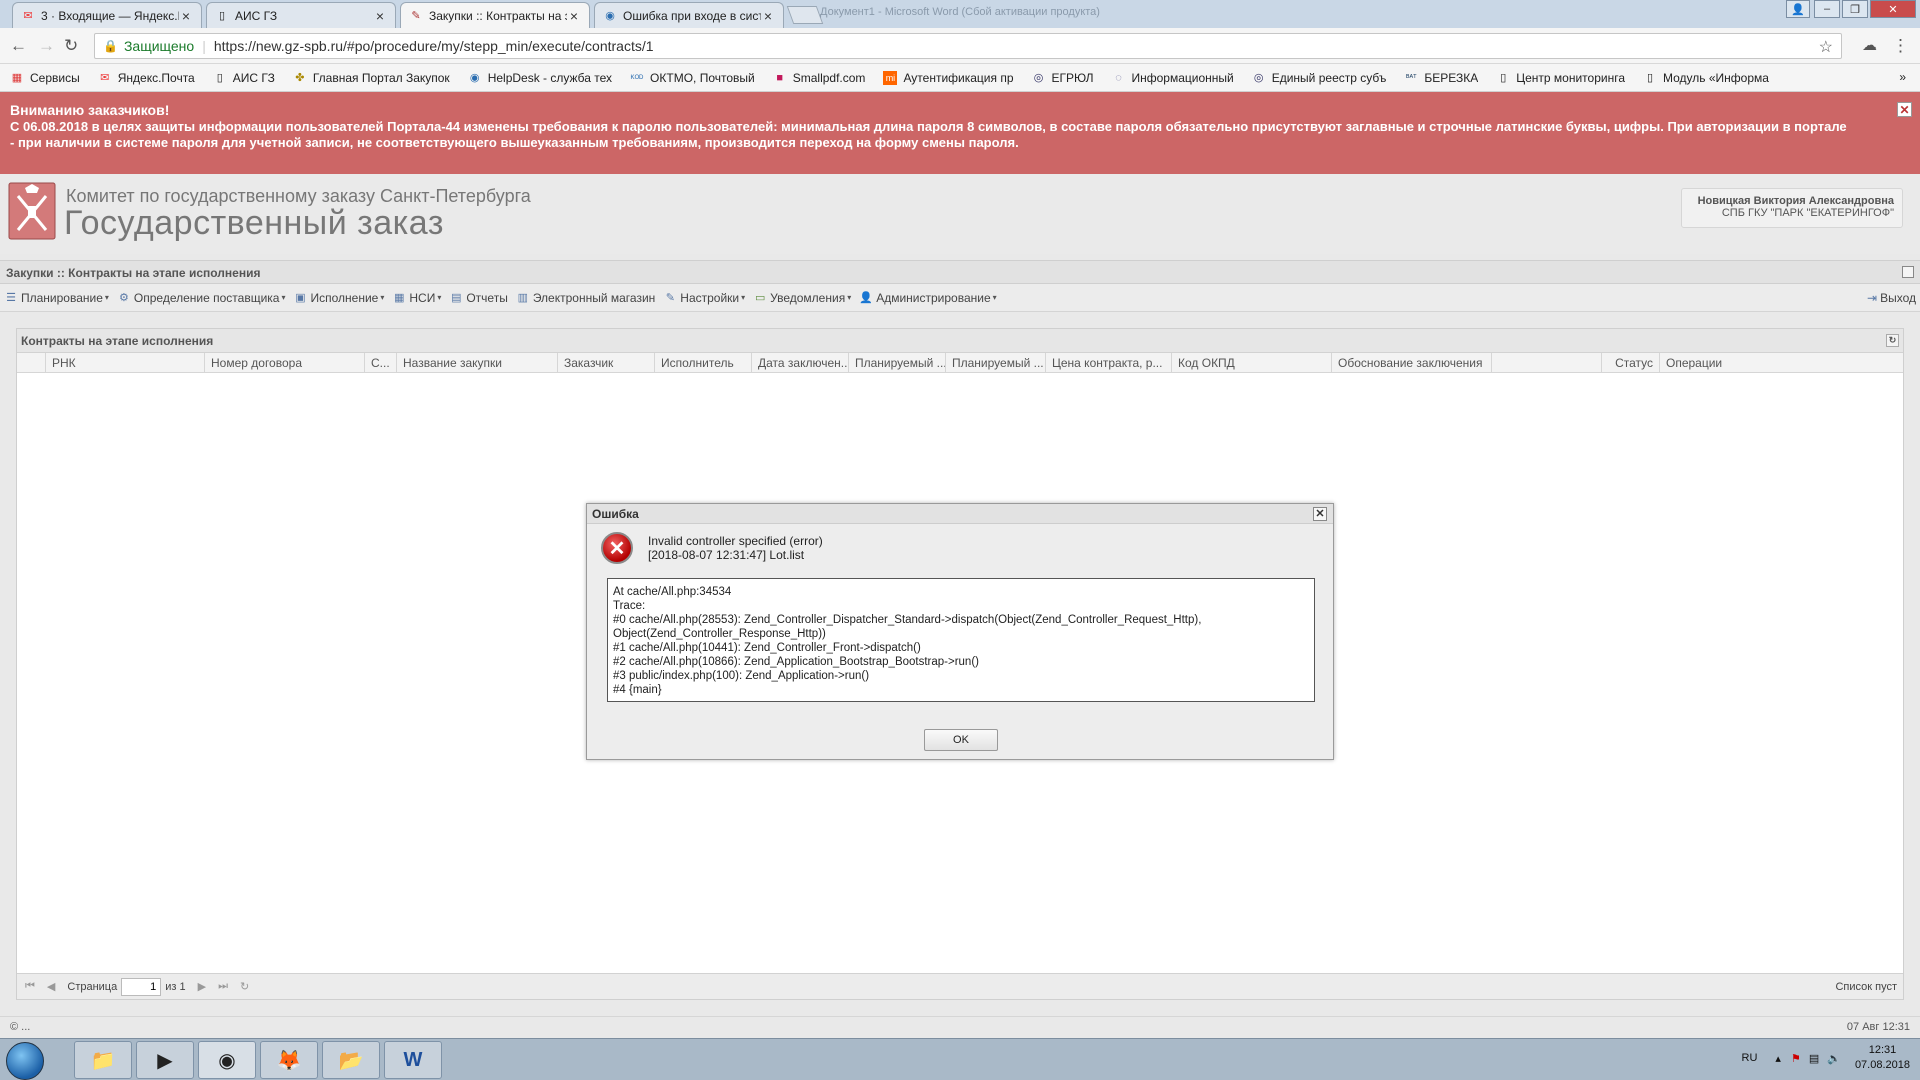 Image resolution: width=1920 pixels, height=1080 pixels. I want to click on chevron-up-icon: ▴, so click(1778, 1058).